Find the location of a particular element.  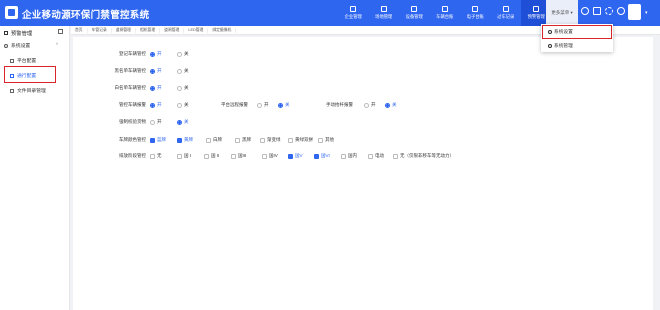

plate-color-checkbox: 黄绿双拼 is located at coordinates (300, 140).